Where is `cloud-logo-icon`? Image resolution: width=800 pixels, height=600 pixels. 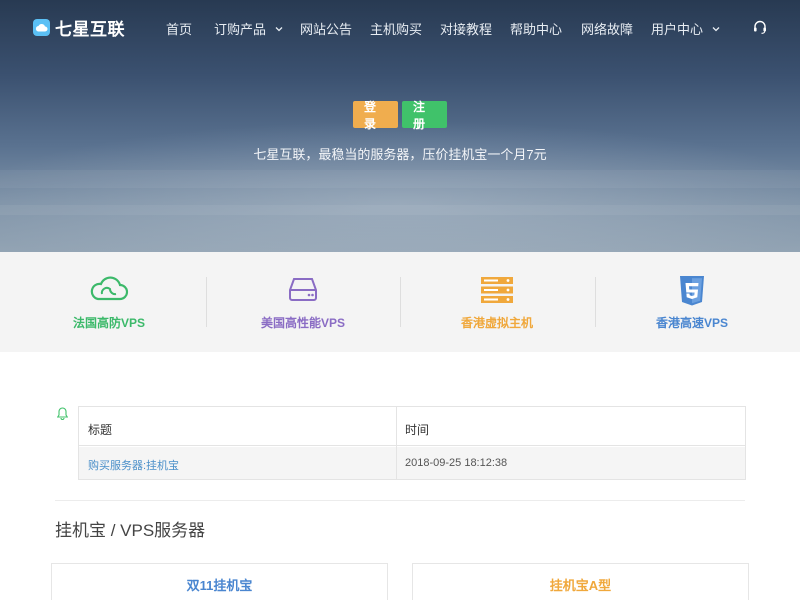 cloud-logo-icon is located at coordinates (41, 27).